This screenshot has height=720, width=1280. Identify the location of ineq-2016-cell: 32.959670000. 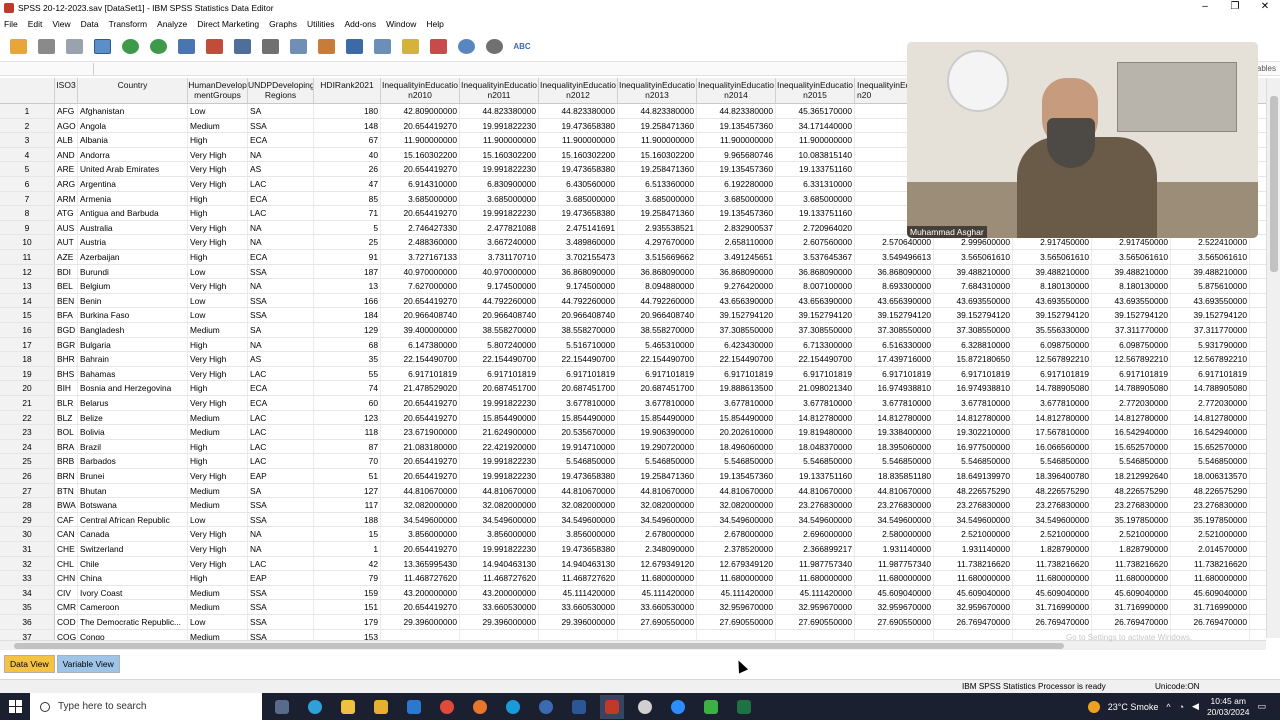
(894, 607).